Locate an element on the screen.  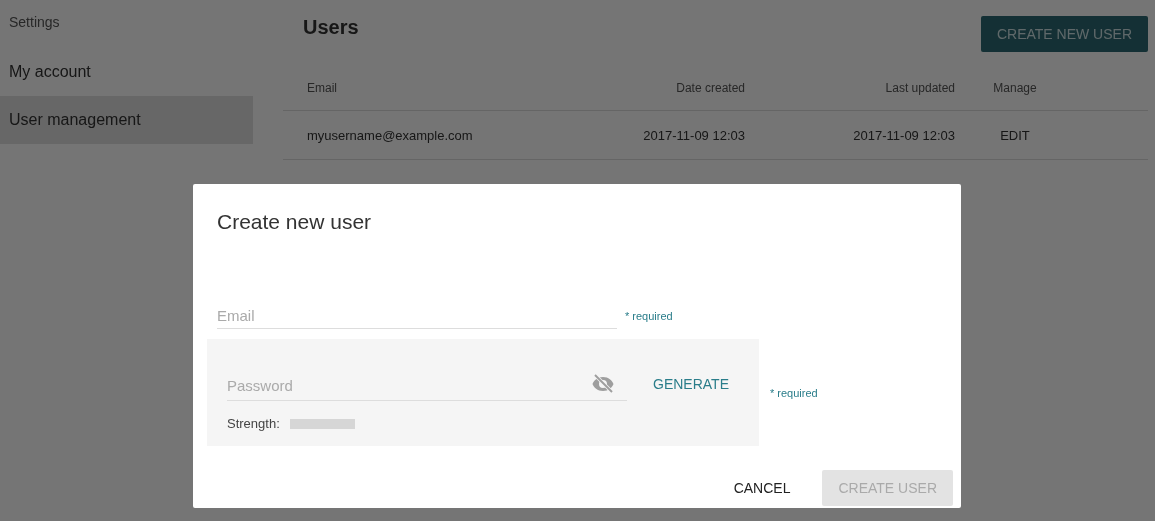
cancel-button: CANCEL is located at coordinates (762, 488).